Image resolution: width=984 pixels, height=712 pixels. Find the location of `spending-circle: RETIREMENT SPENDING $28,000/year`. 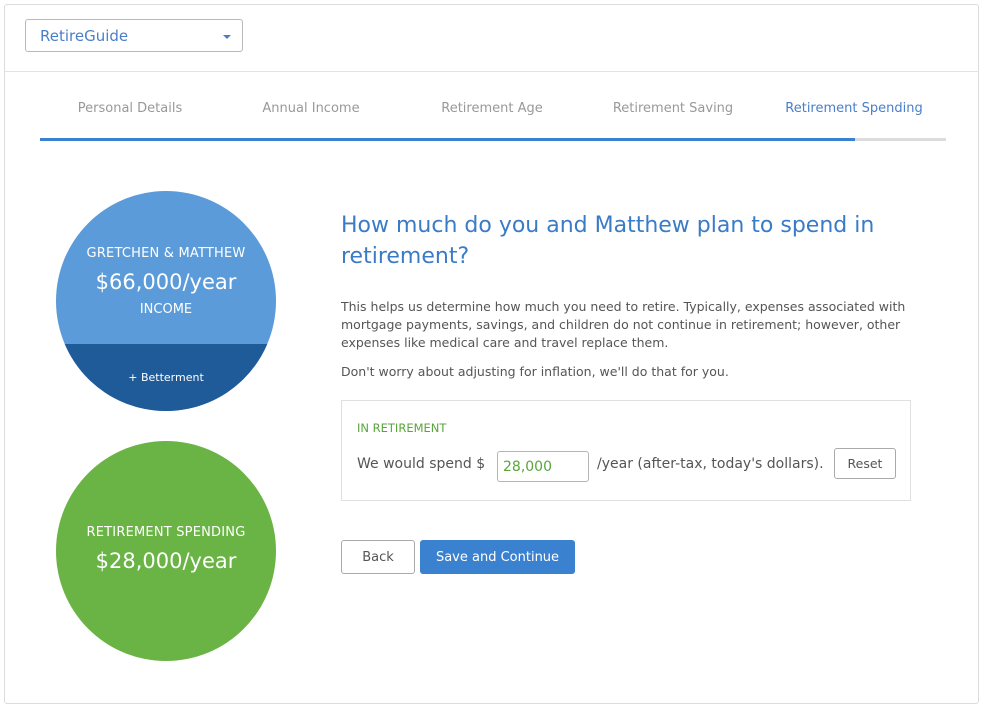

spending-circle: RETIREMENT SPENDING $28,000/year is located at coordinates (166, 551).